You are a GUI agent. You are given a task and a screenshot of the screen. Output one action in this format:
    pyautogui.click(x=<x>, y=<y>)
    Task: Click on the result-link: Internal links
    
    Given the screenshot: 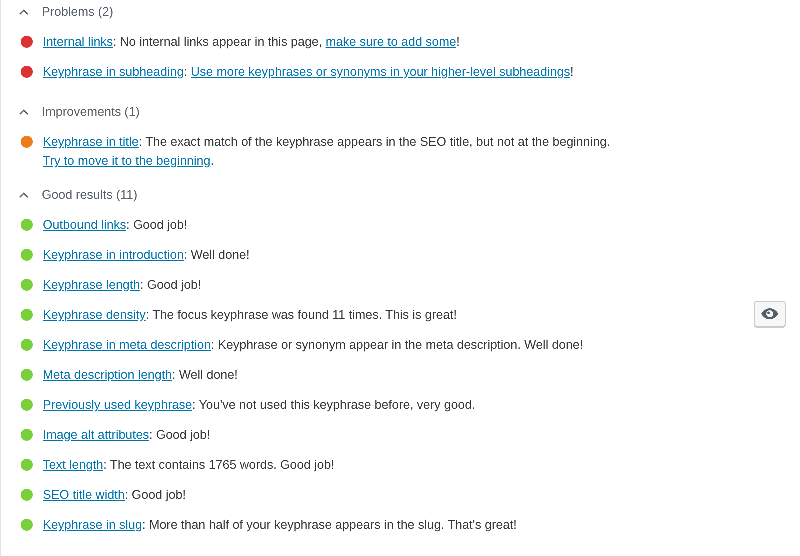 What is the action you would take?
    pyautogui.click(x=78, y=42)
    